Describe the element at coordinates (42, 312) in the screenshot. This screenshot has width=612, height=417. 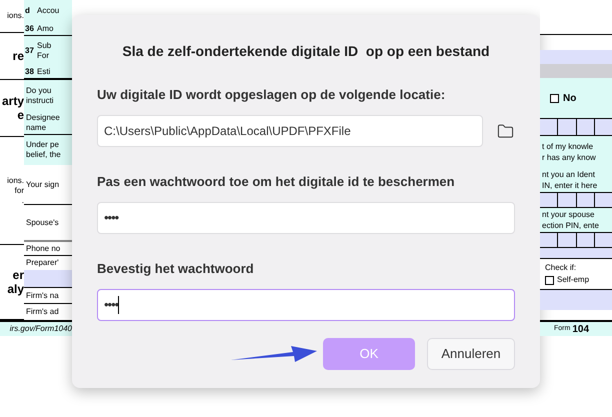
I see `form-text: Firm's ad` at that location.